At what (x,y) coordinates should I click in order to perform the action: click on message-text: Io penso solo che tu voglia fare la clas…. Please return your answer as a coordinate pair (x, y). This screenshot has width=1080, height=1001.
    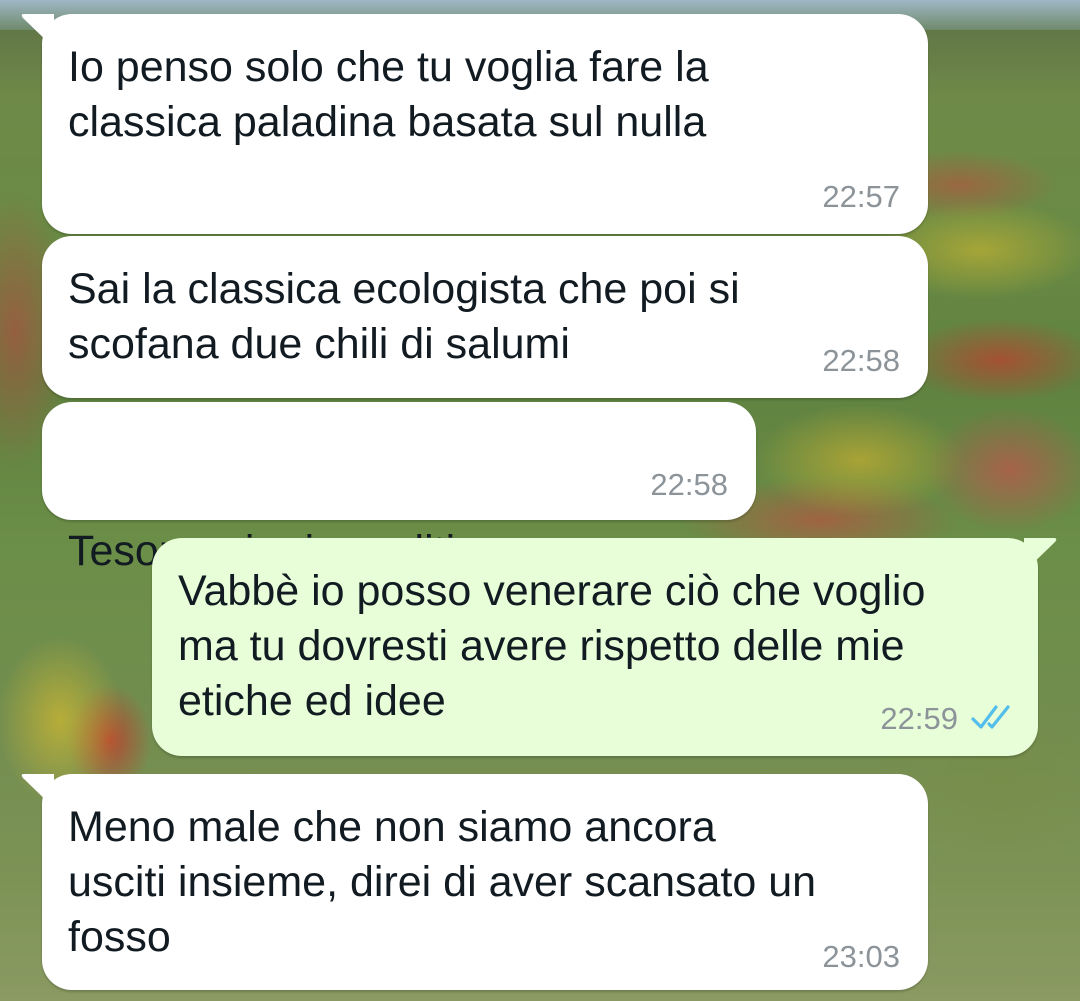
    Looking at the image, I should click on (388, 94).